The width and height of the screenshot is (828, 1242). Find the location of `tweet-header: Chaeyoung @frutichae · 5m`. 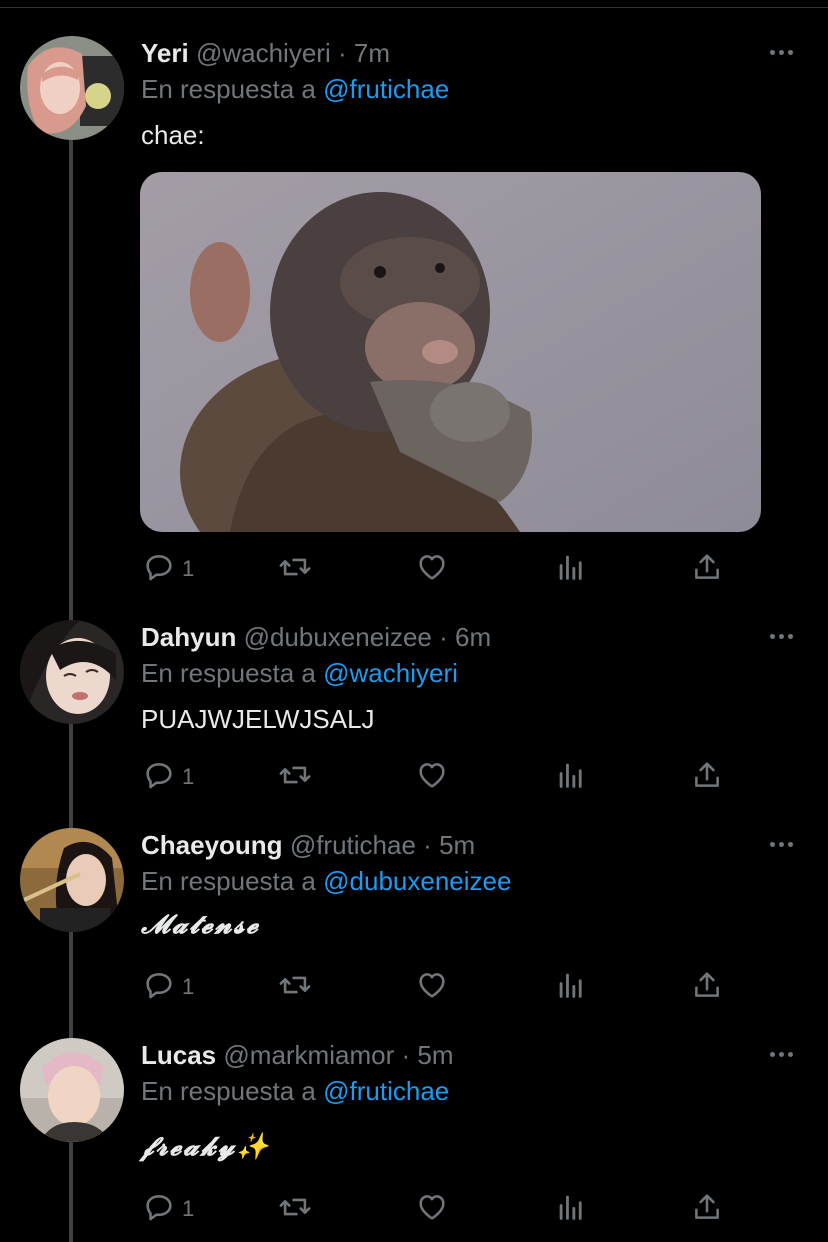

tweet-header: Chaeyoung @frutichae · 5m is located at coordinates (308, 845).